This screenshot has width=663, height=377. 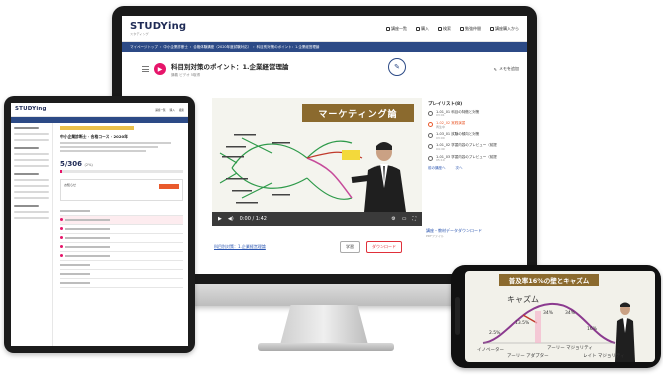 I want to click on ipad-header: STUDYing 講座一覧 購入 検索, so click(x=99, y=110).